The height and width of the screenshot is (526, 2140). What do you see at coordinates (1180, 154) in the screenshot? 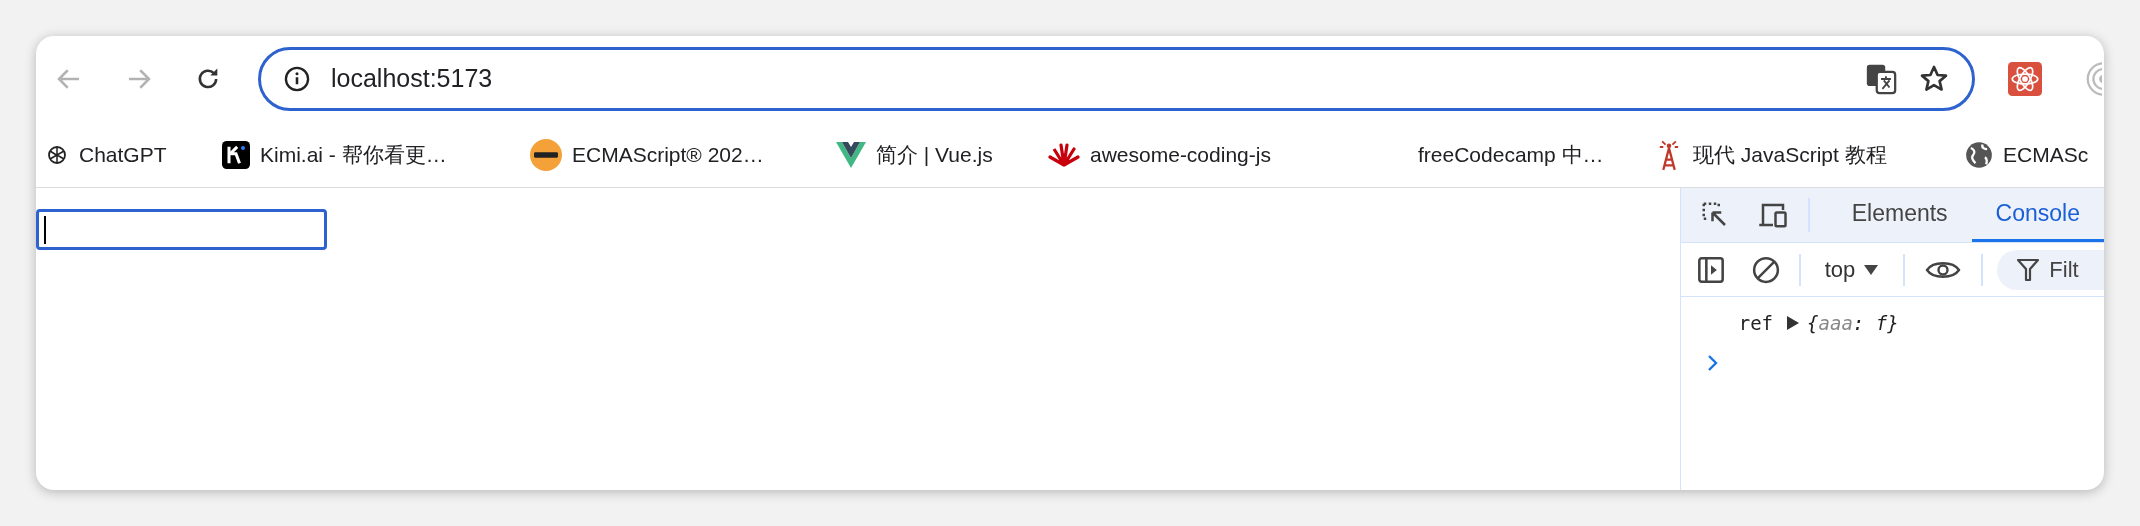
I see `bookmark-link: awesome-coding-js` at bounding box center [1180, 154].